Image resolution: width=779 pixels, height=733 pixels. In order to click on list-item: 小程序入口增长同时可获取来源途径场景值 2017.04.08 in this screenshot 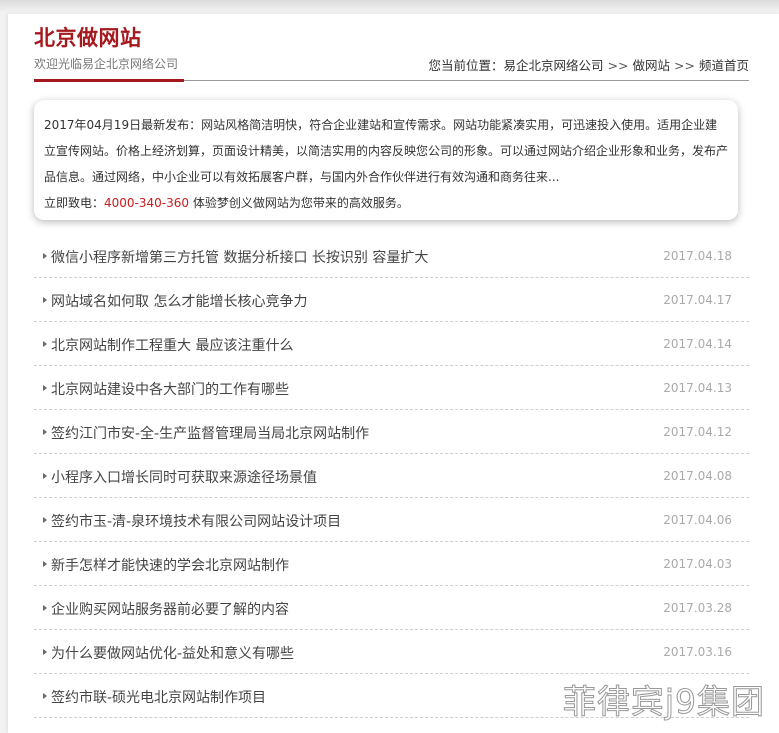, I will do `click(391, 476)`.